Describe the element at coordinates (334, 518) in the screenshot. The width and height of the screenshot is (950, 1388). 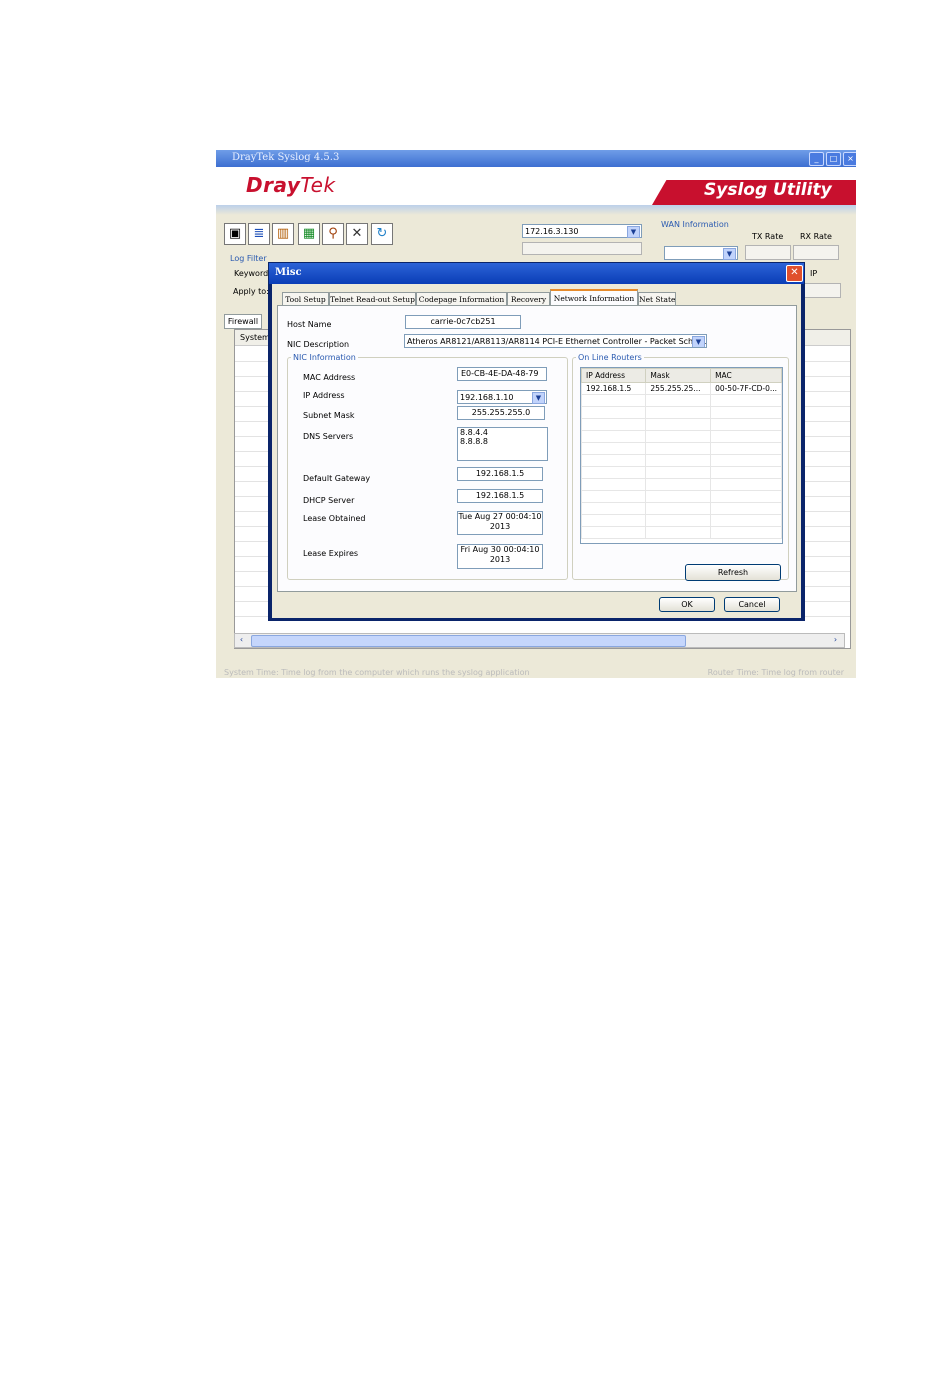
I see `lease-obtained-label: Lease Obtained` at that location.